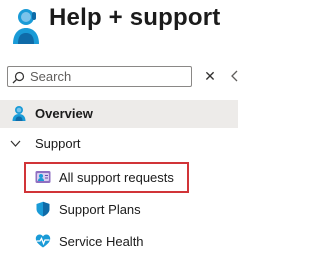 The width and height of the screenshot is (320, 257). I want to click on heart-pulse-icon, so click(43, 241).